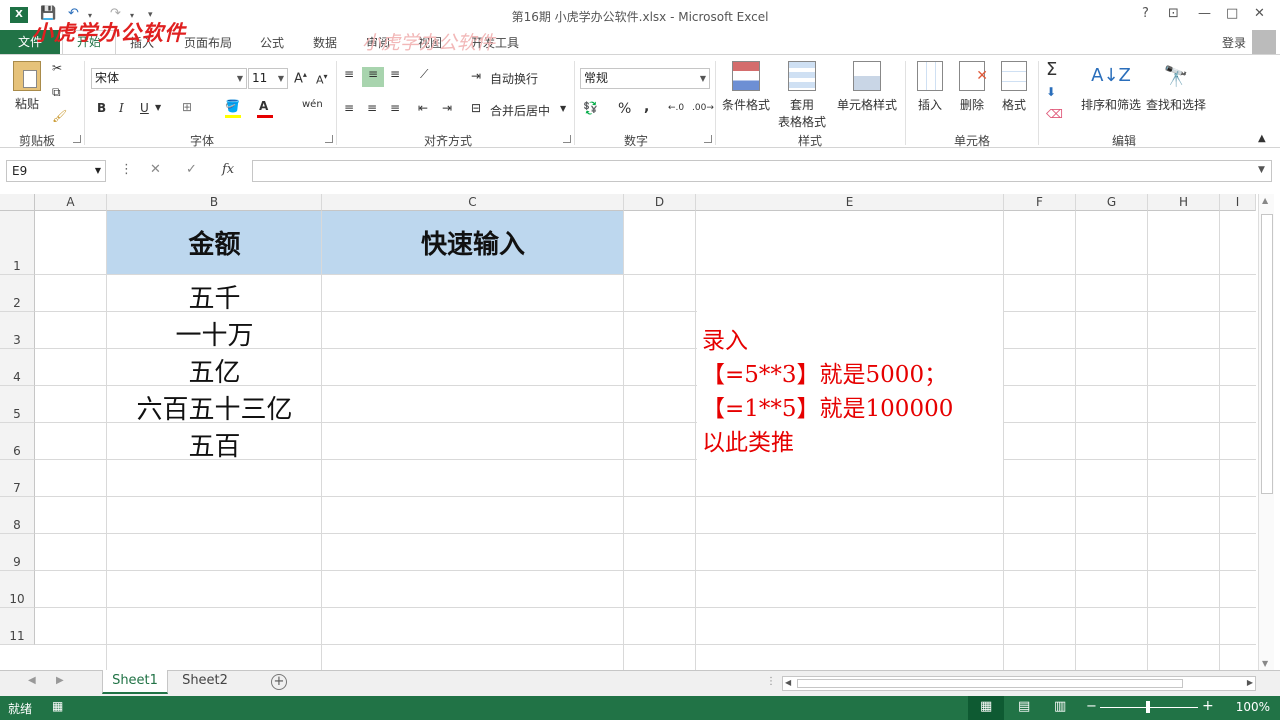 This screenshot has width=1280, height=720. Describe the element at coordinates (1234, 42) in the screenshot. I see `login-link: 登录` at that location.